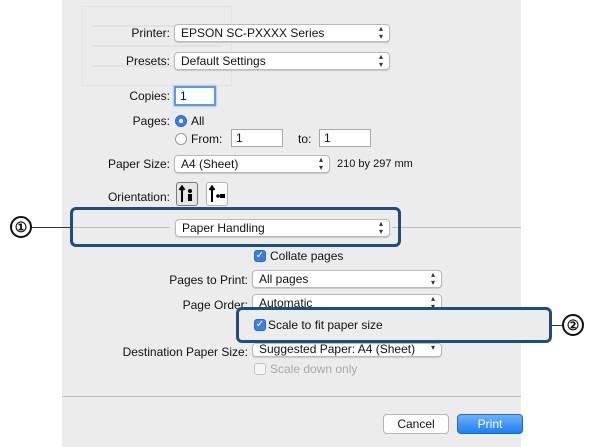  I want to click on printer-select: EPSON SC-PXXXX Series ▴ ▾, so click(282, 33).